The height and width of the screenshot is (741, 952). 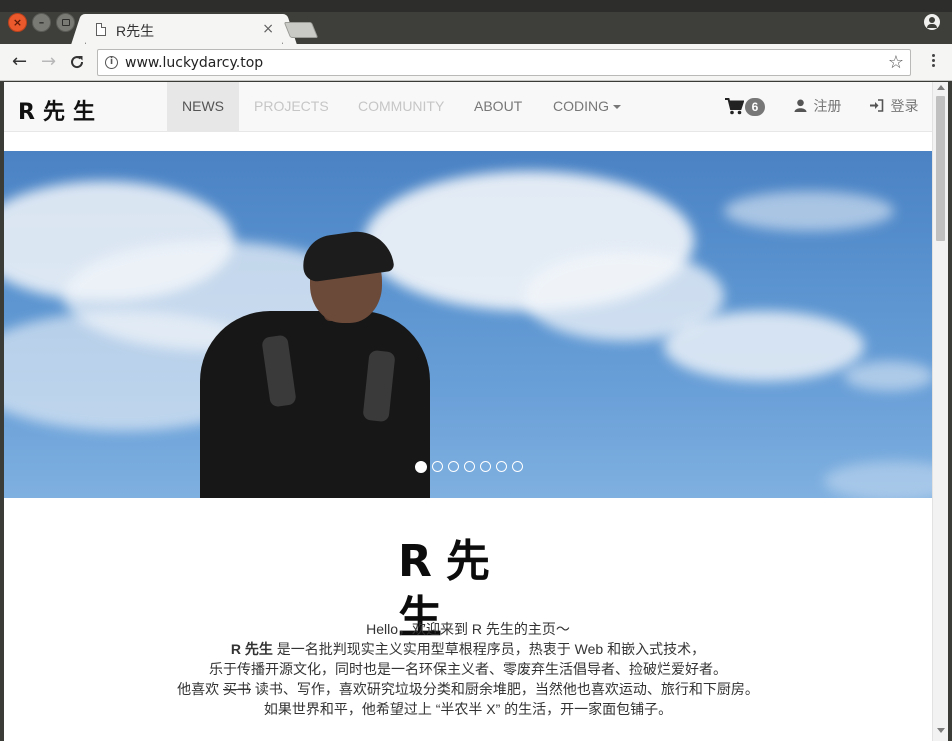 I want to click on window-minimize-button: –, so click(x=41, y=22).